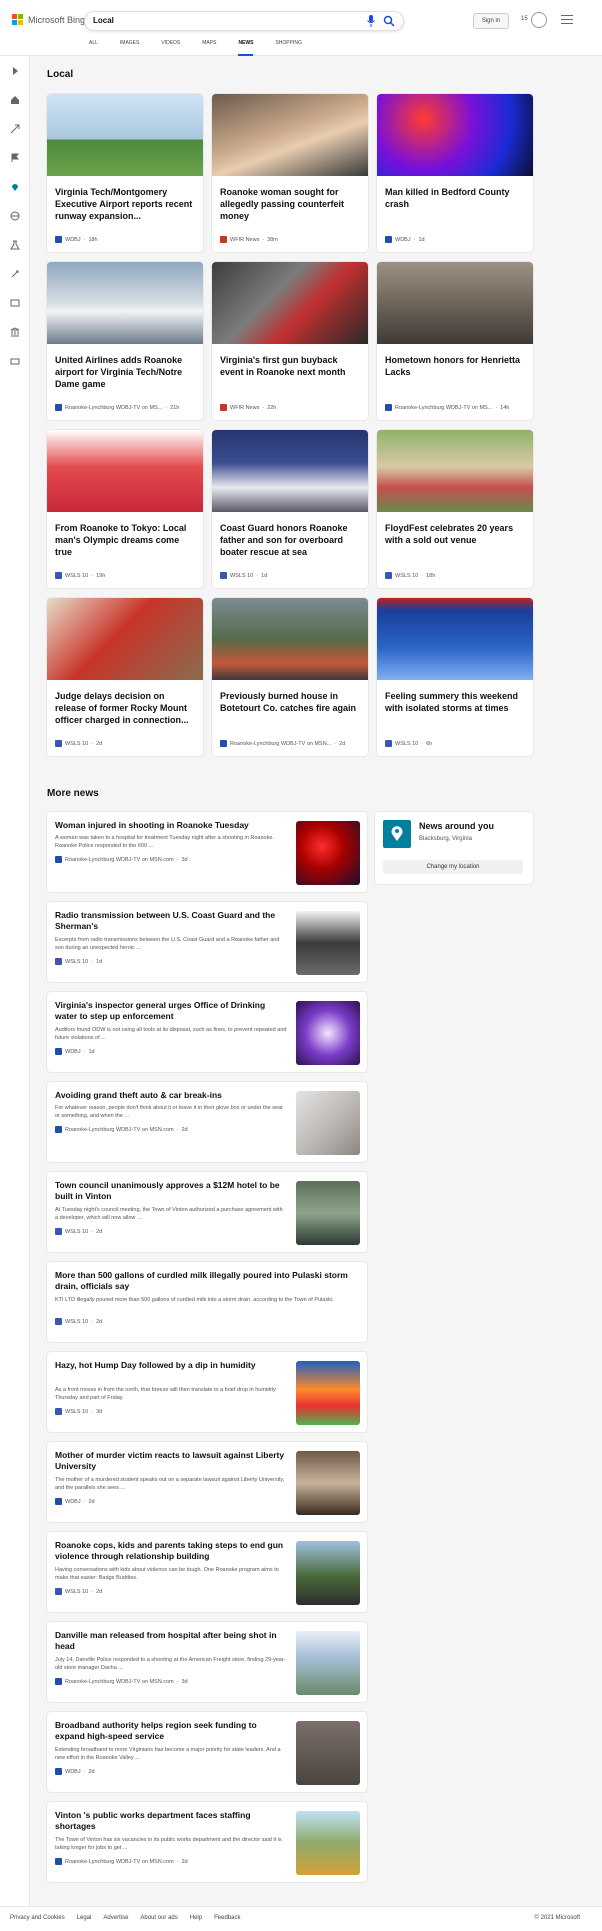 The image size is (602, 1931). What do you see at coordinates (15, 274) in the screenshot?
I see `rocket-icon` at bounding box center [15, 274].